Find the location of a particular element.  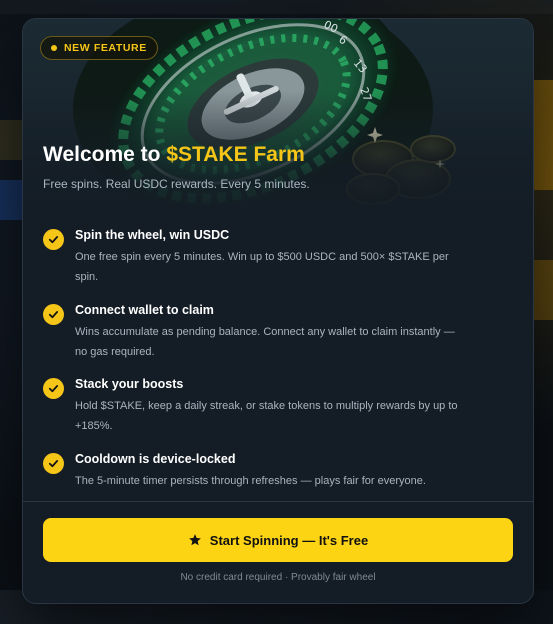

feature-title: Cooldown is device-locked is located at coordinates (155, 459).